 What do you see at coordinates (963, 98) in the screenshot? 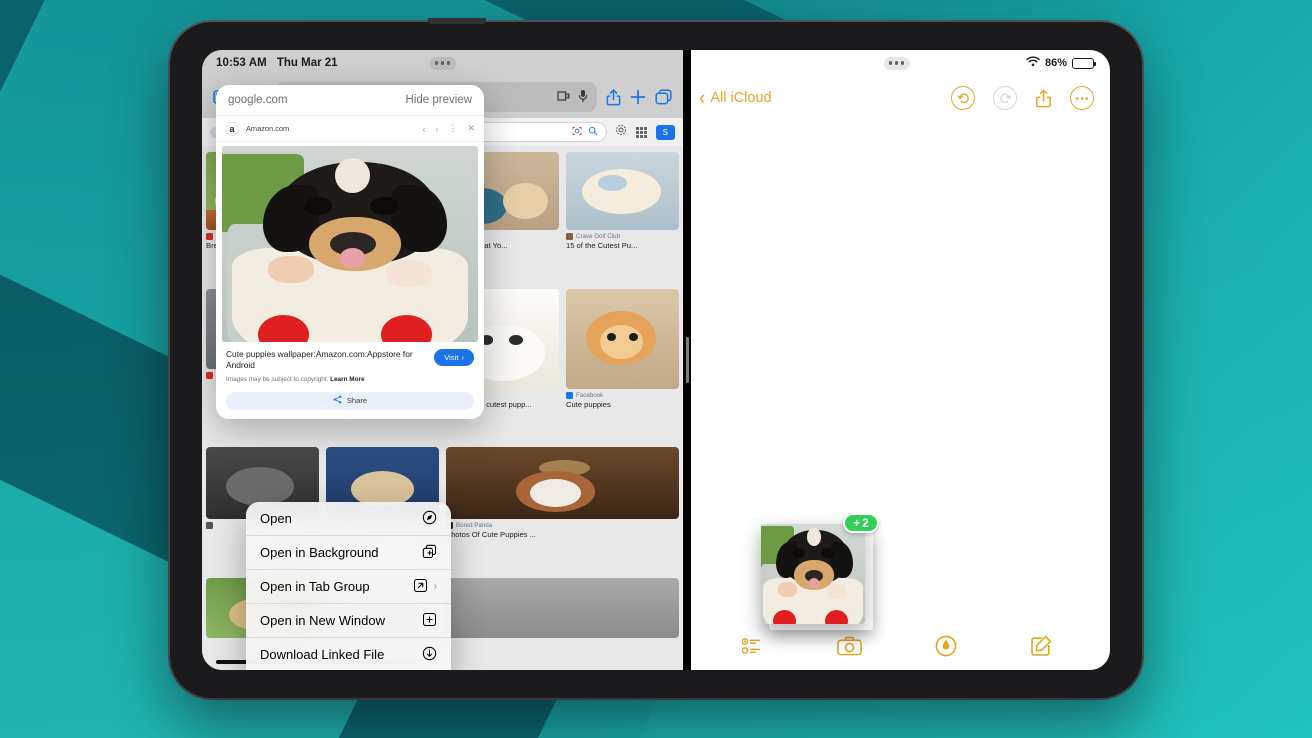
I see `undo-icon` at bounding box center [963, 98].